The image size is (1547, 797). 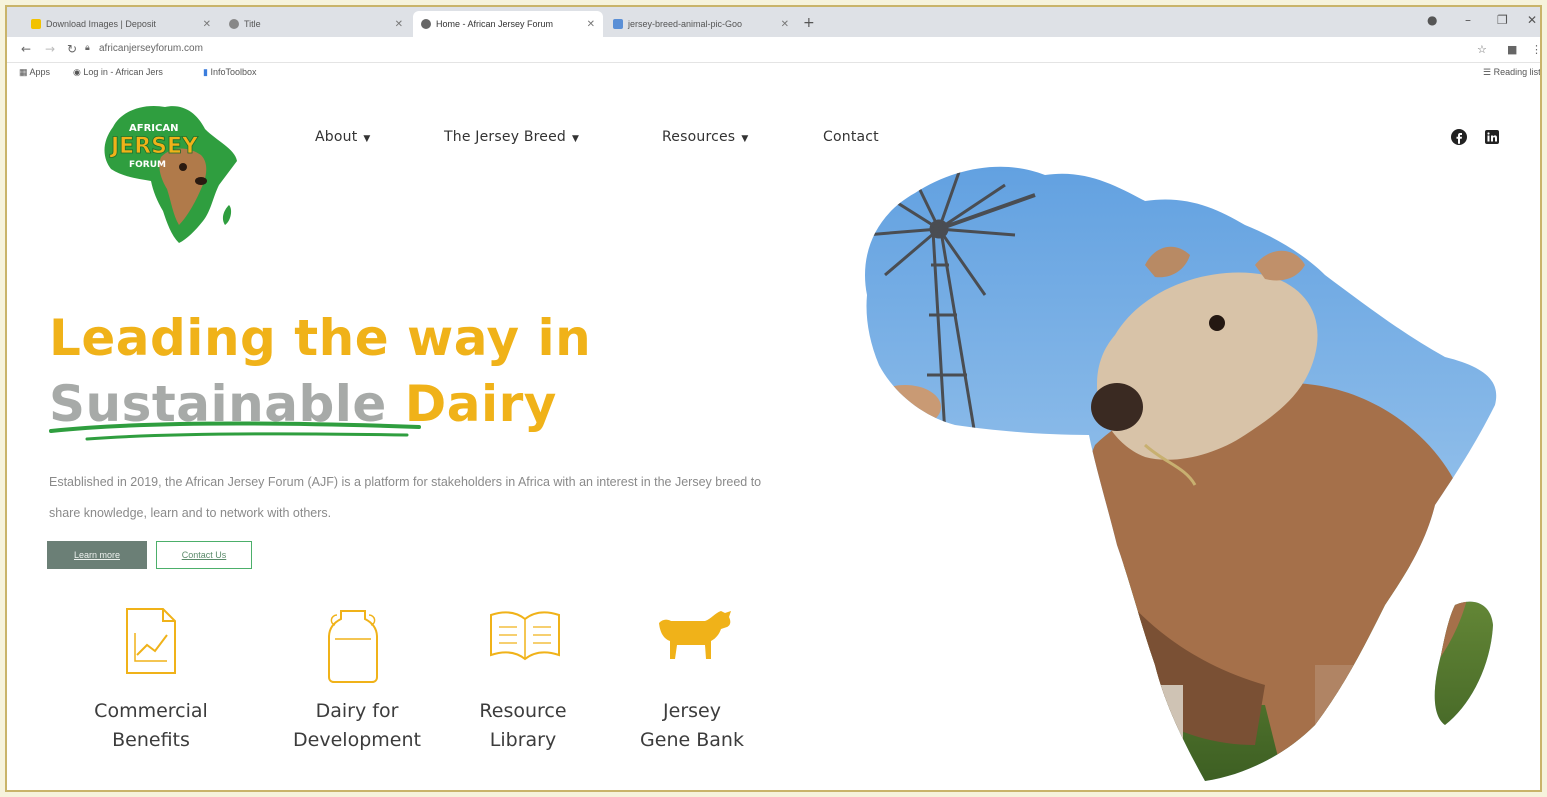 What do you see at coordinates (773, 50) in the screenshot?
I see `address-bar: ← → ↻ 🔒︎ africanjerseyforum.com ☆ ■ ⋮` at bounding box center [773, 50].